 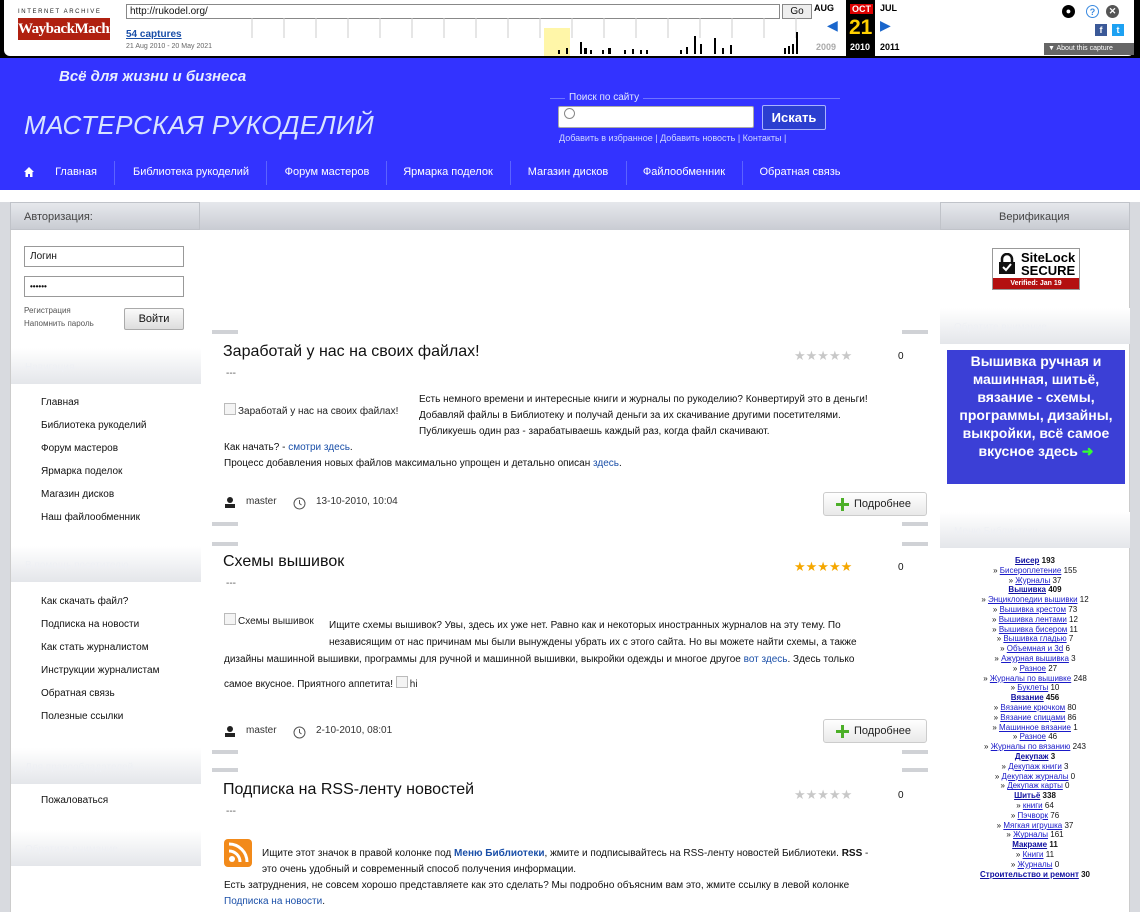 I want to click on rss-icon, so click(x=238, y=853).